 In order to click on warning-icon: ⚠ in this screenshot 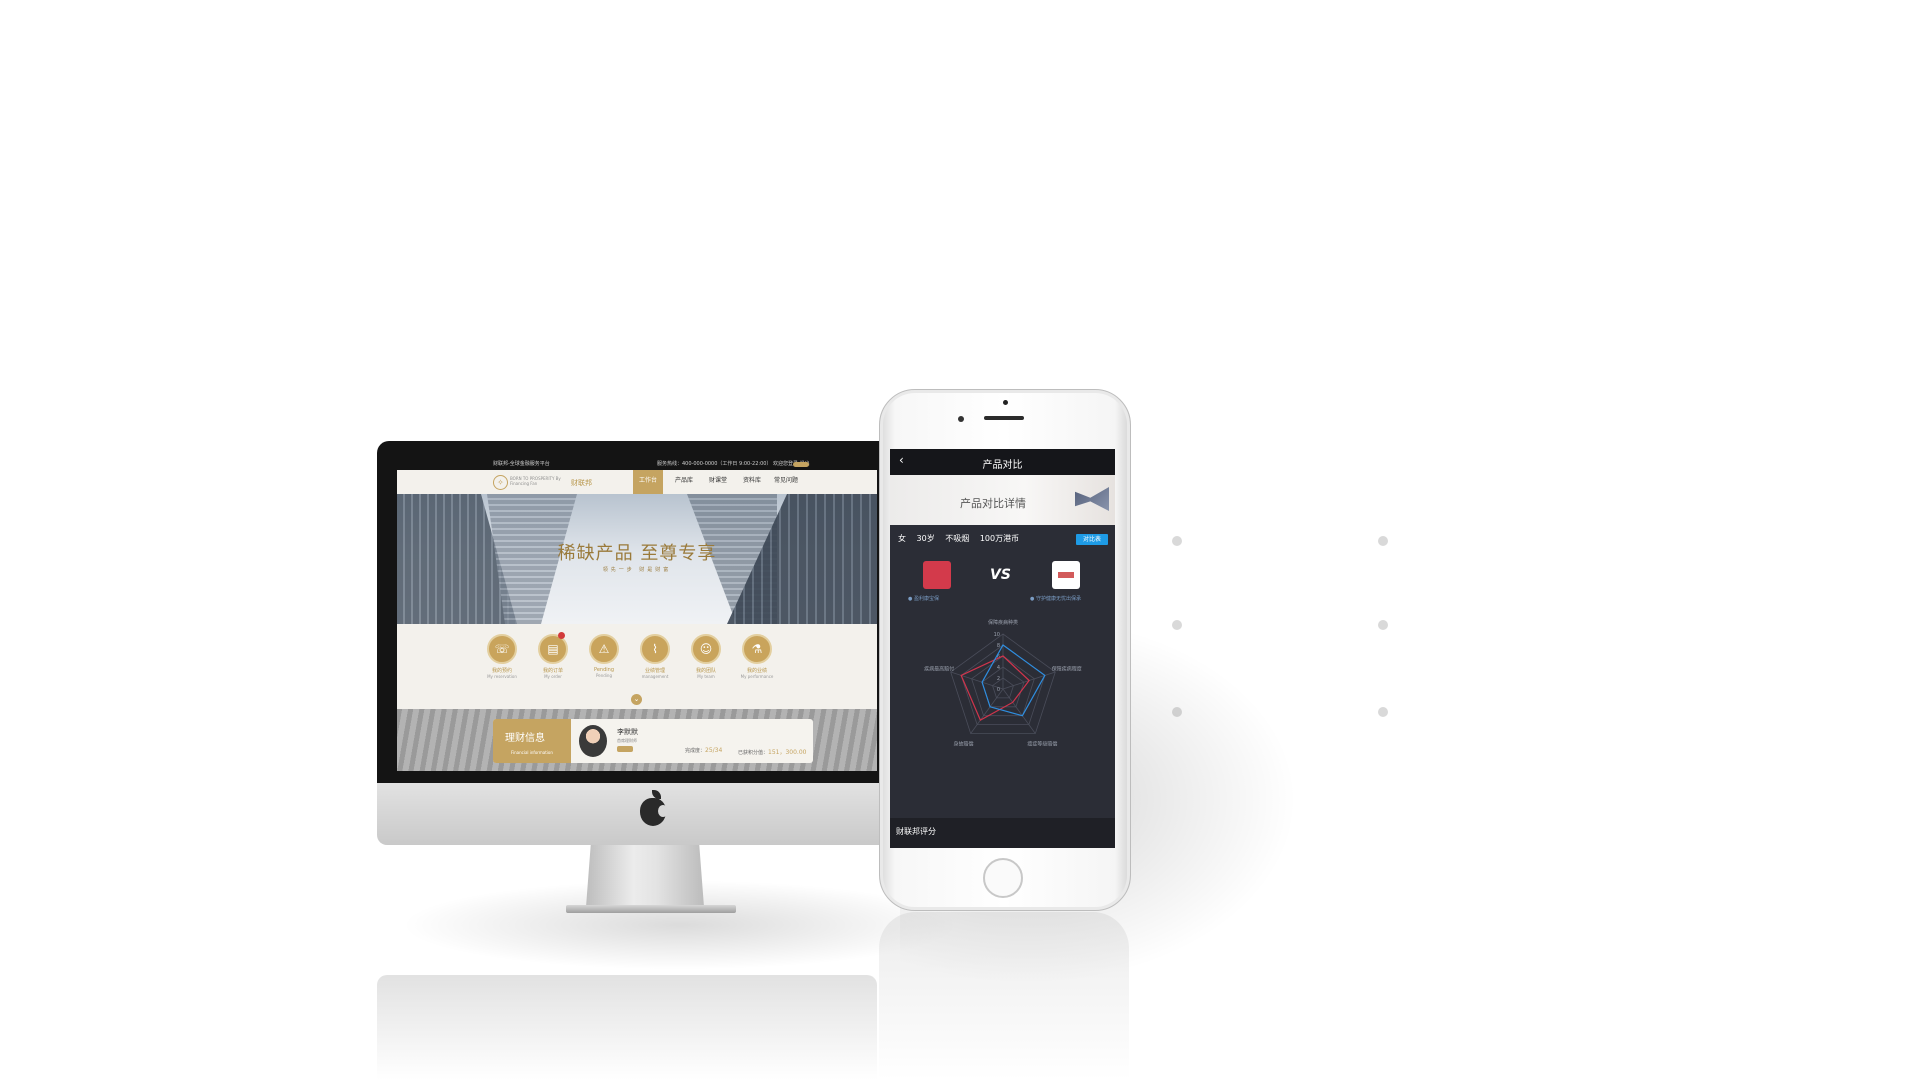, I will do `click(604, 649)`.